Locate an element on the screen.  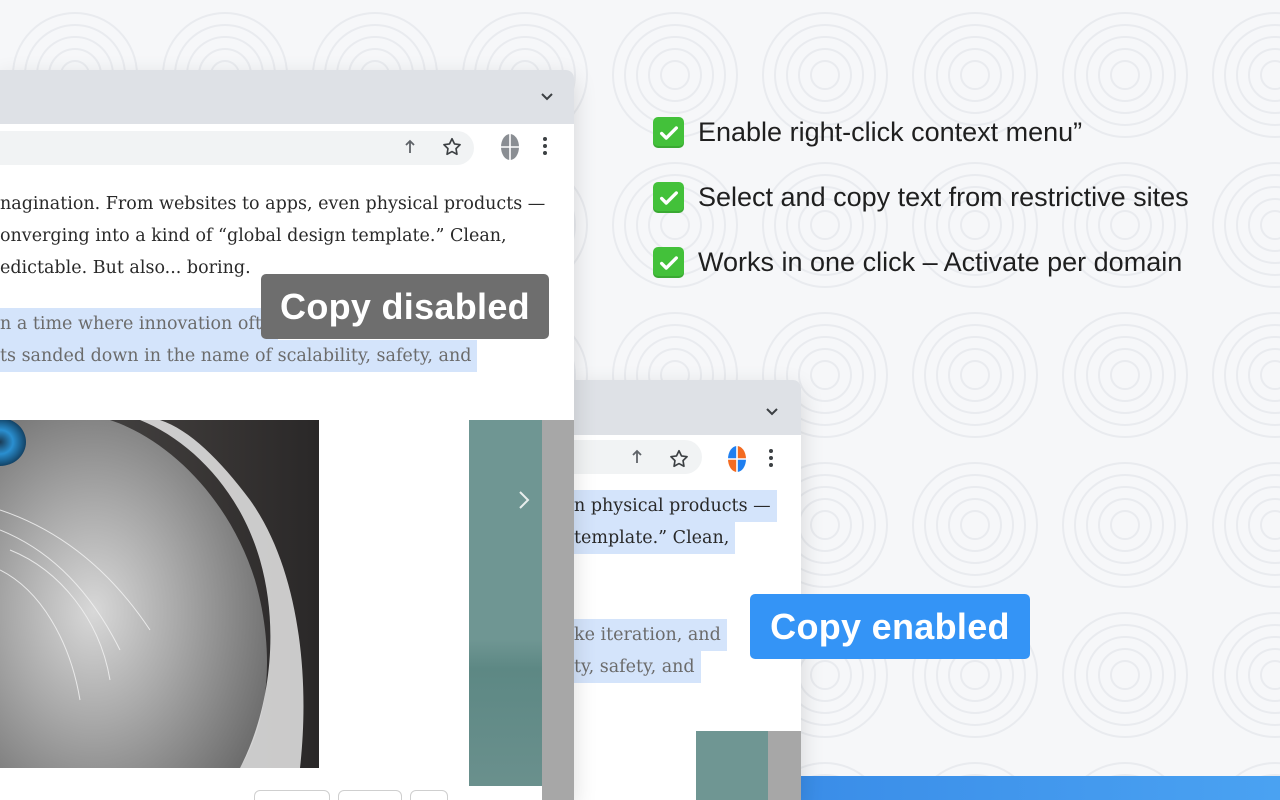
selected-text: ty, safety, and is located at coordinates (637, 667).